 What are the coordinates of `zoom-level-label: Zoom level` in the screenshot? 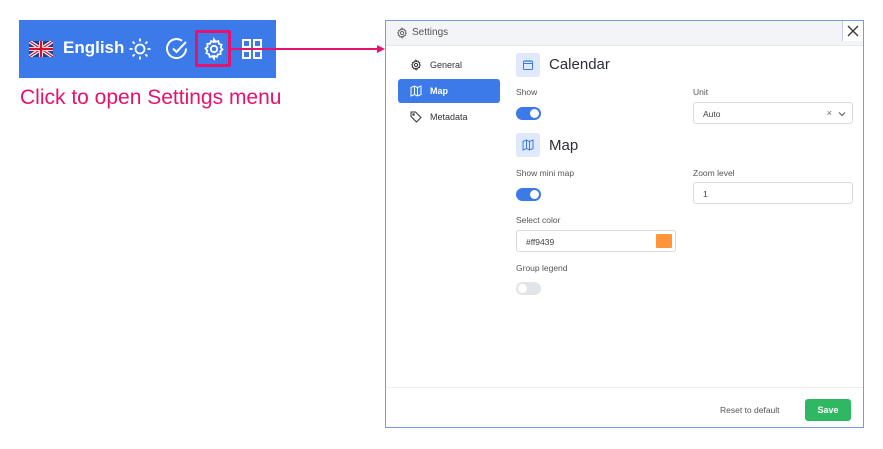 It's located at (714, 173).